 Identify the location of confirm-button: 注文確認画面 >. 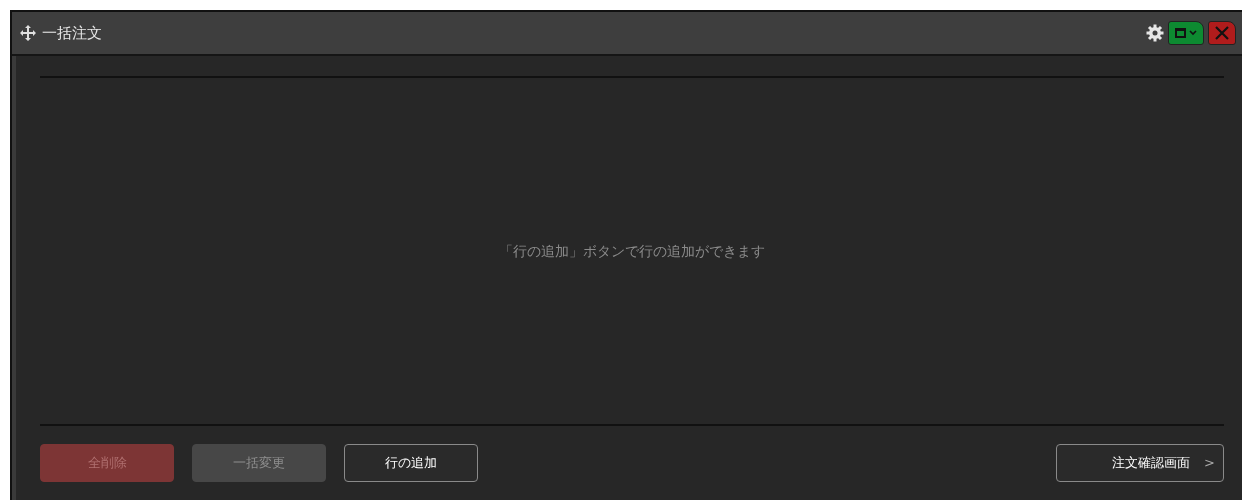
(1140, 463).